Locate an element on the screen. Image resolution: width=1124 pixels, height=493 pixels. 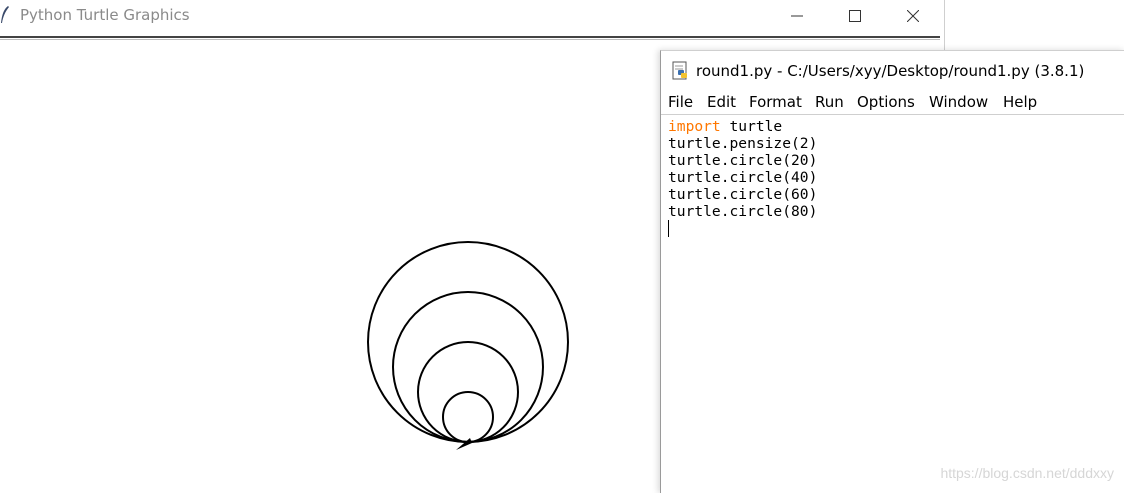
maximize-button is located at coordinates (855, 16).